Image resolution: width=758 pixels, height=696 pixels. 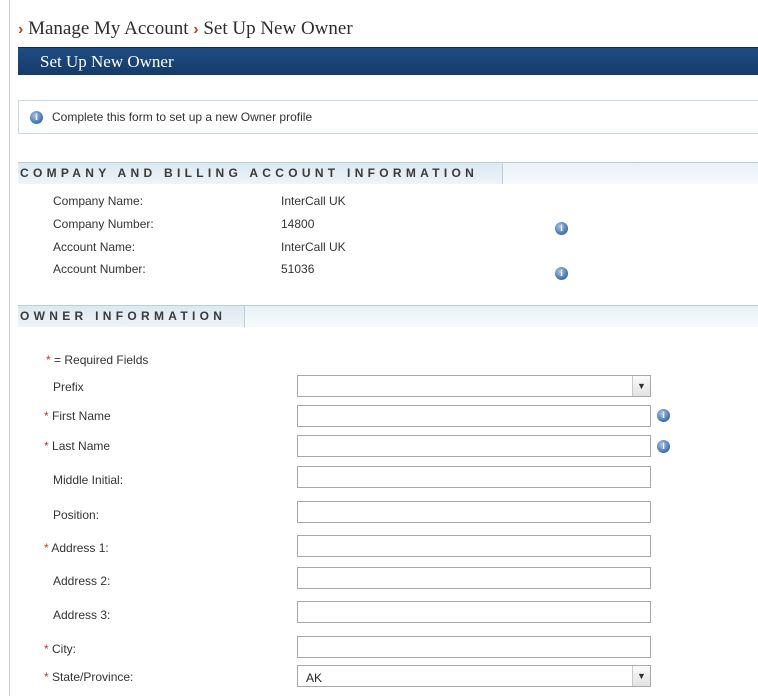 What do you see at coordinates (313, 247) in the screenshot?
I see `account-name-value: InterCall UK` at bounding box center [313, 247].